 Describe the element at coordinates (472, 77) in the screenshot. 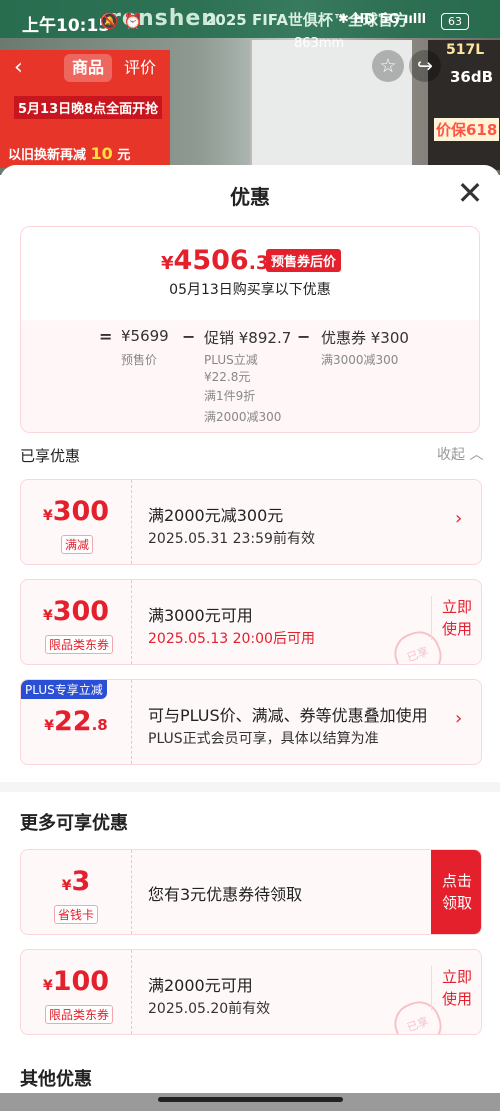

I see `spec-noise: 36dB` at that location.